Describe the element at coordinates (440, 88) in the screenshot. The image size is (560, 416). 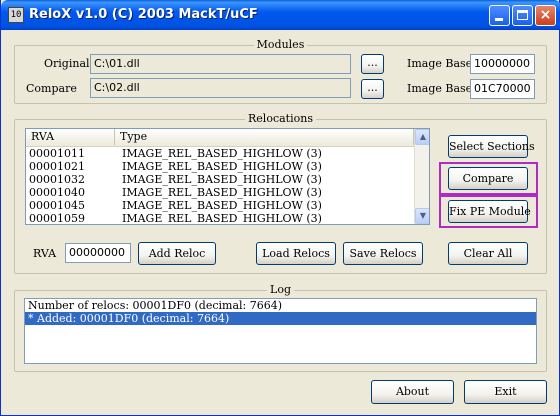
I see `compare-image-base-label: Image Base` at that location.